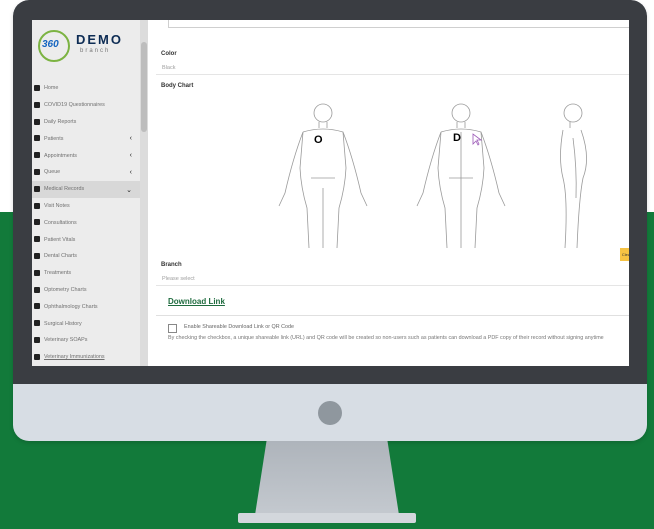 Image resolution: width=654 pixels, height=529 pixels. Describe the element at coordinates (86, 323) in the screenshot. I see `sidebar-item-surgical-history: Surgical History` at that location.